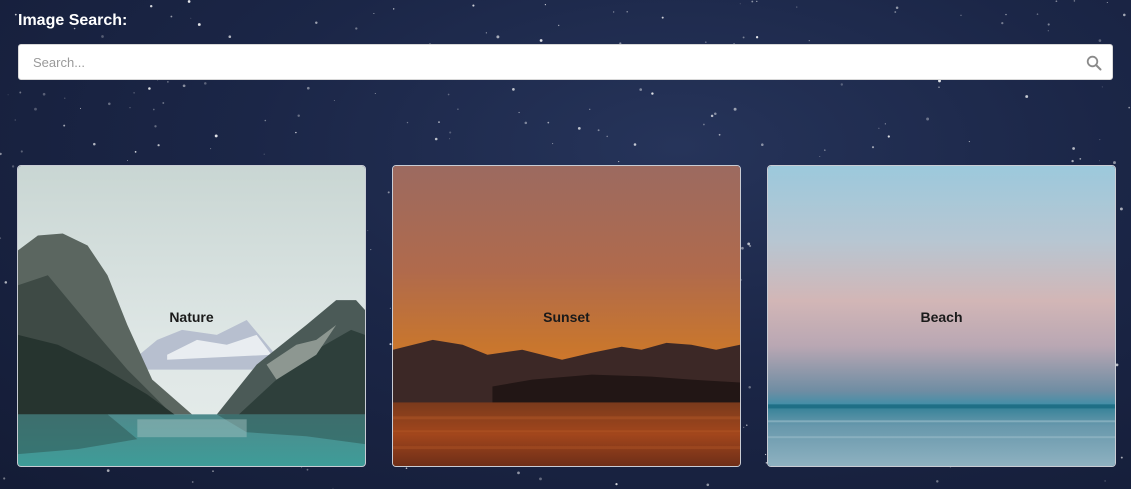 The image size is (1131, 489). I want to click on card-label: Beach, so click(941, 317).